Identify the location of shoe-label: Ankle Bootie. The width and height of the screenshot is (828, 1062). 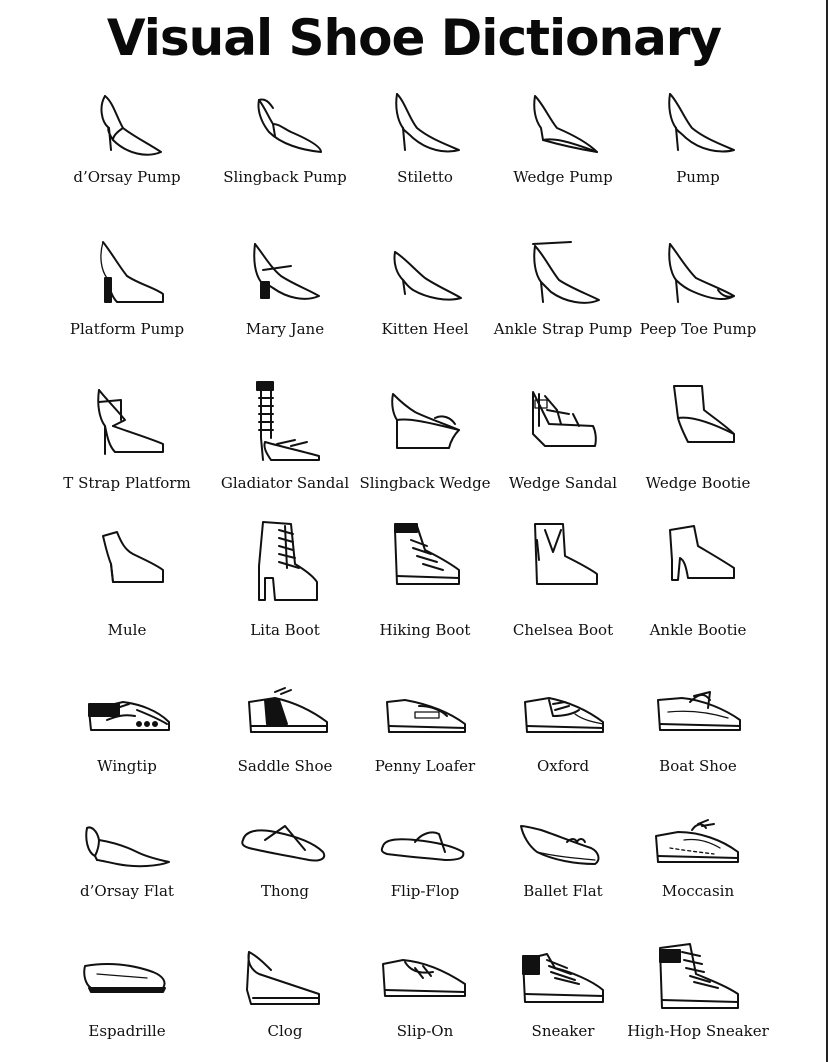
(698, 630).